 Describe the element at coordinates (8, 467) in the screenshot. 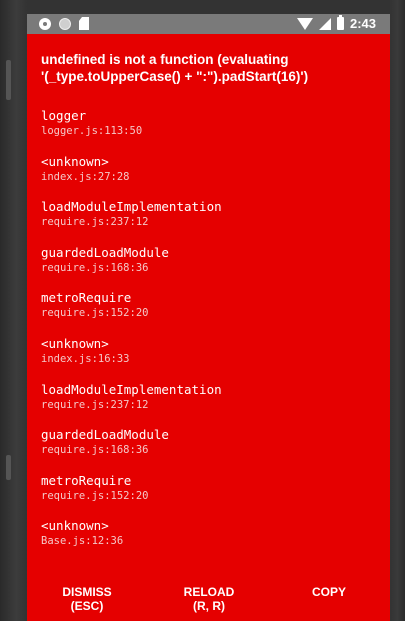

I see `power-button` at that location.